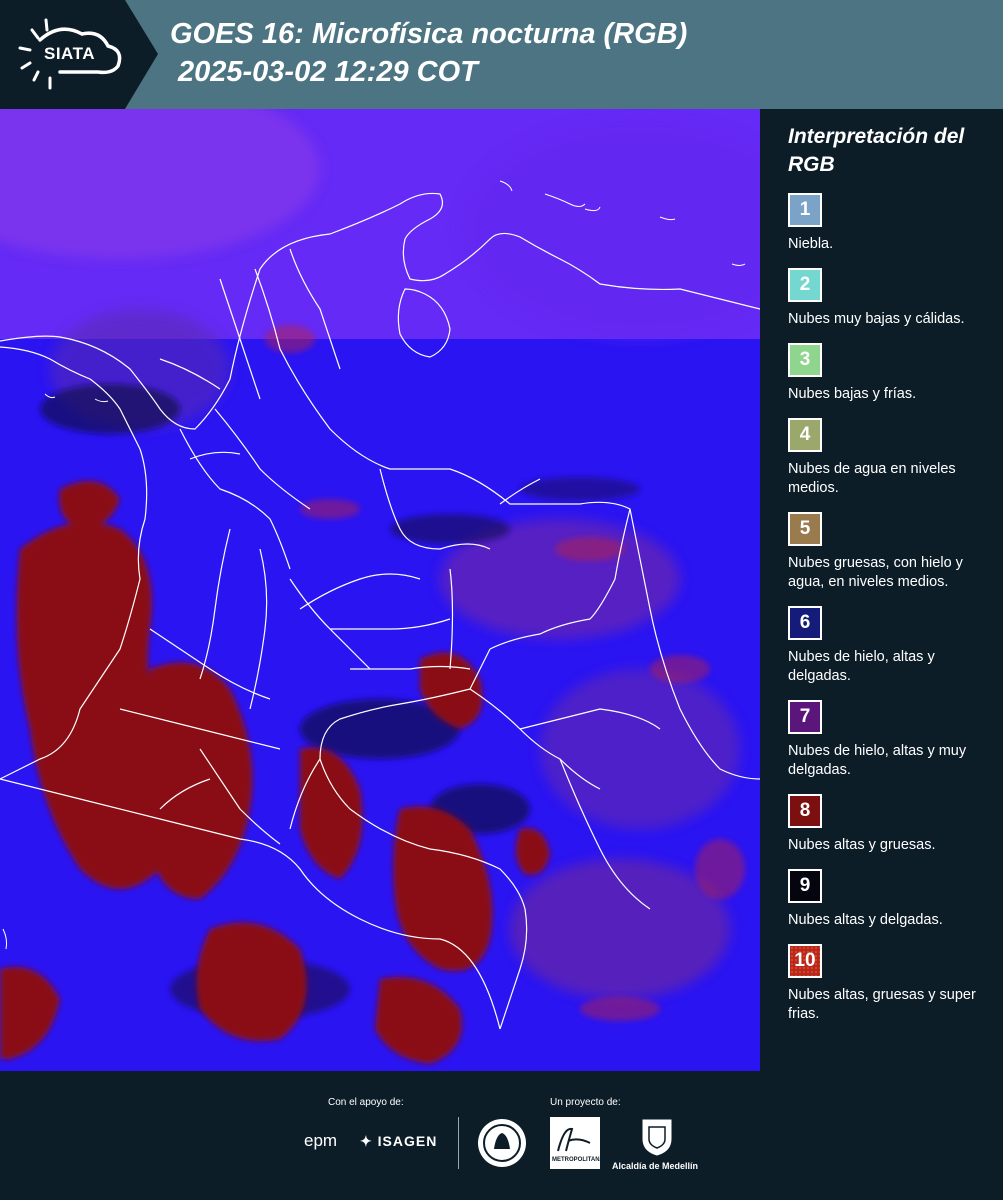  What do you see at coordinates (805, 435) in the screenshot?
I see `legend-swatch-4: 4` at bounding box center [805, 435].